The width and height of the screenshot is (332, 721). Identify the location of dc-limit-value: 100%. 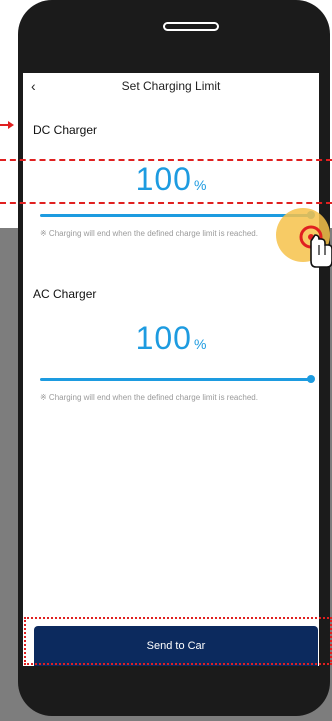
(171, 179).